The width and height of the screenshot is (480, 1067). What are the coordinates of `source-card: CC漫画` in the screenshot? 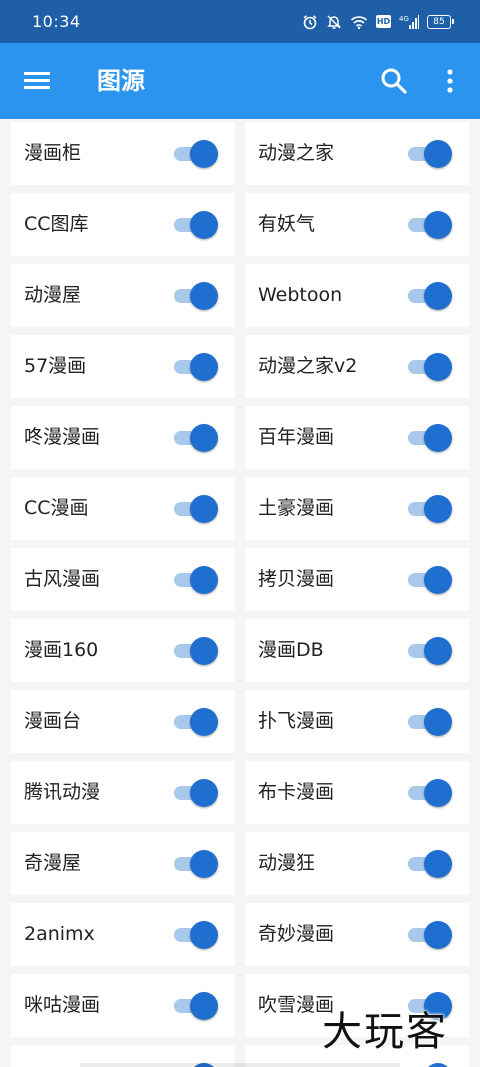 It's located at (123, 508).